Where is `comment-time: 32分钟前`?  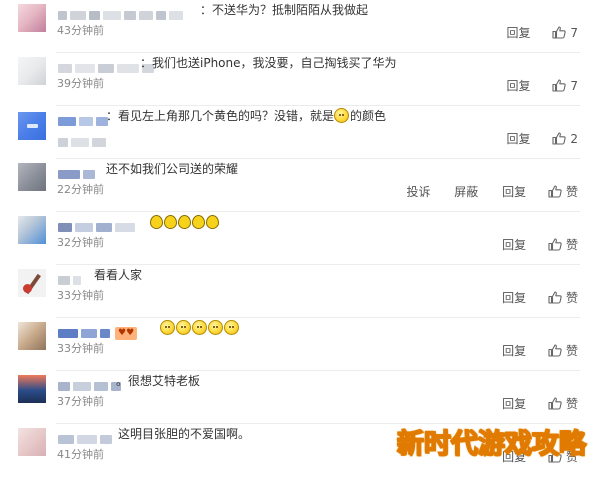 comment-time: 32分钟前 is located at coordinates (80, 242).